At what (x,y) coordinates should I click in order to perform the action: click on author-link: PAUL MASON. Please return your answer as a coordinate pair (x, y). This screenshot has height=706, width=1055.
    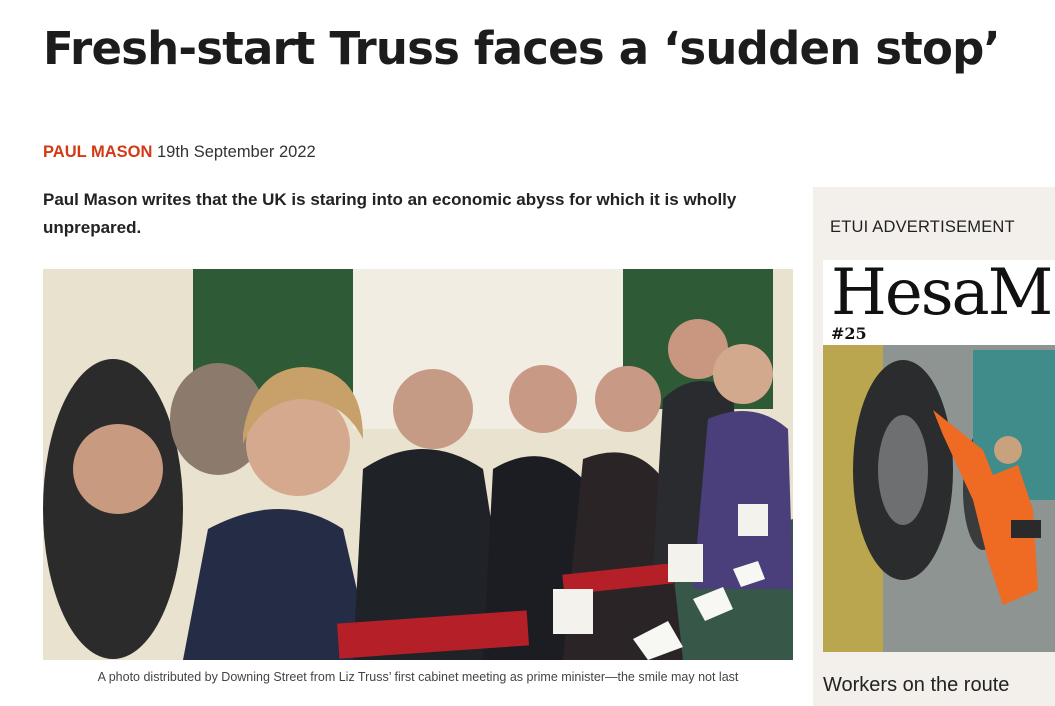
    Looking at the image, I should click on (97, 152).